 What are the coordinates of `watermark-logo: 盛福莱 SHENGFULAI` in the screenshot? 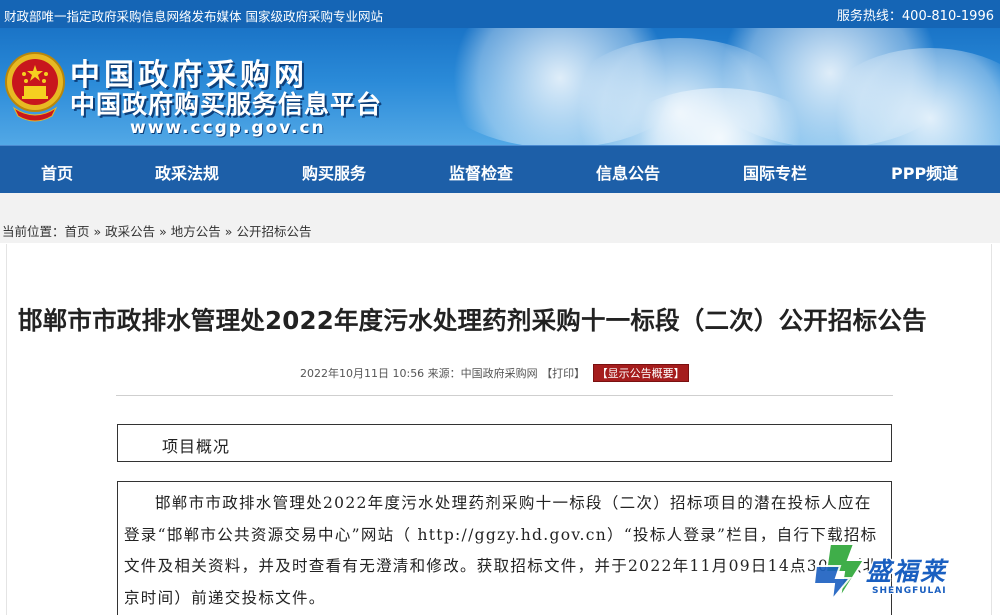 It's located at (903, 573).